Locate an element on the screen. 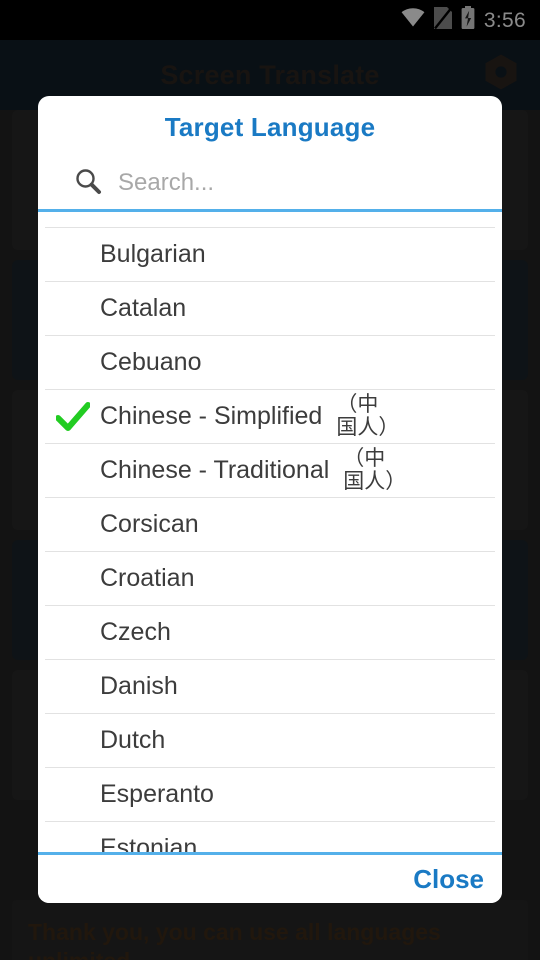  language-name: Catalan is located at coordinates (143, 308).